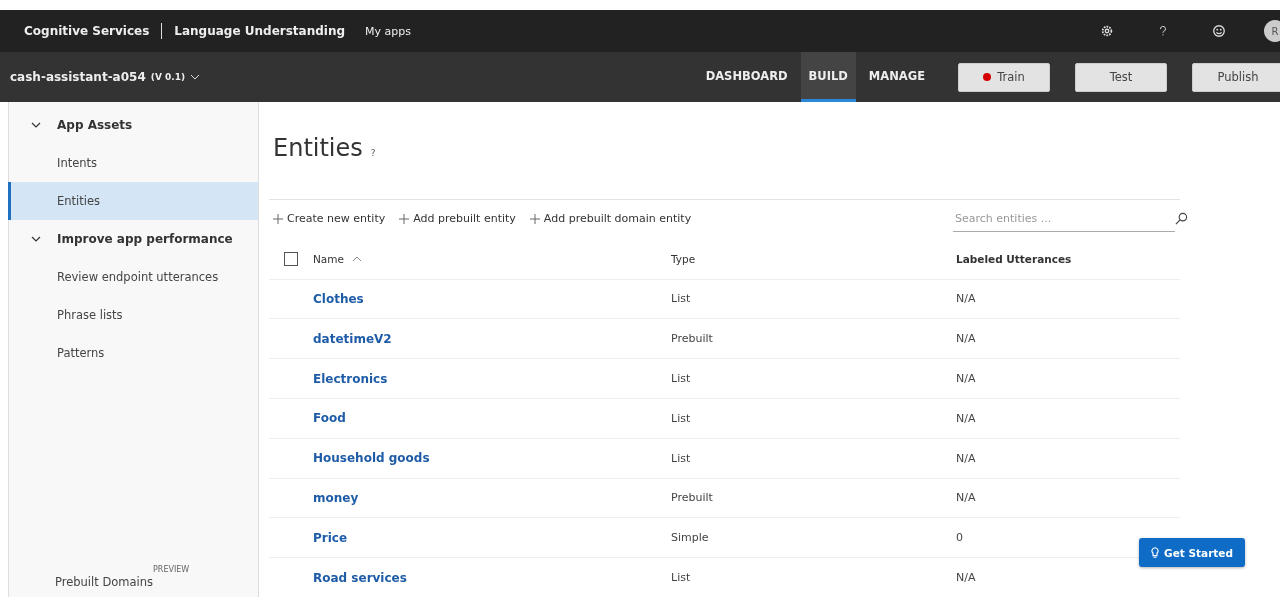  I want to click on section-header: App Assets, so click(95, 125).